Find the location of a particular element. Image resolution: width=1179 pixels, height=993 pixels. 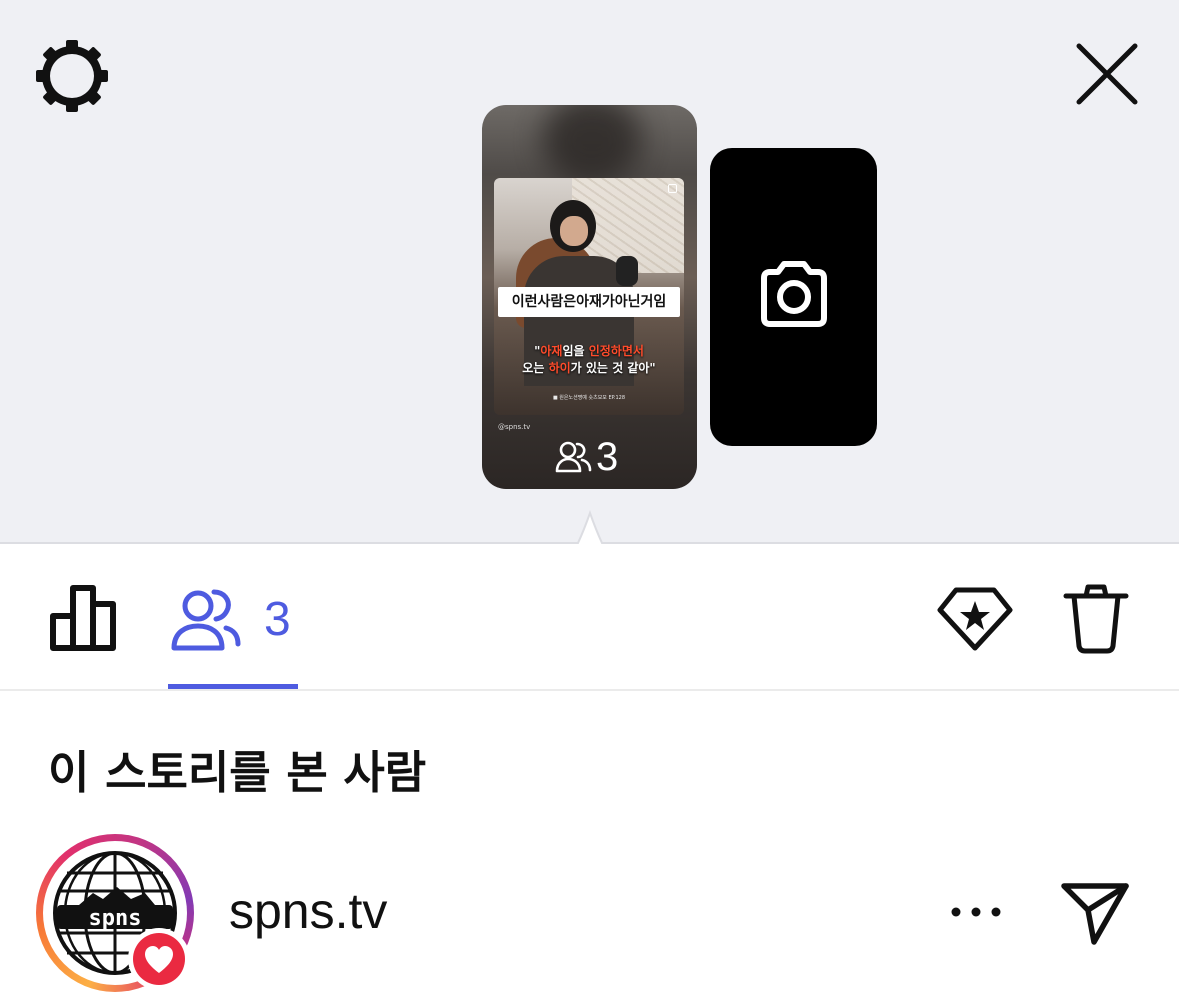

story-source: ■ 원은노션명예 숏츠모모 EP.128 is located at coordinates (589, 398).